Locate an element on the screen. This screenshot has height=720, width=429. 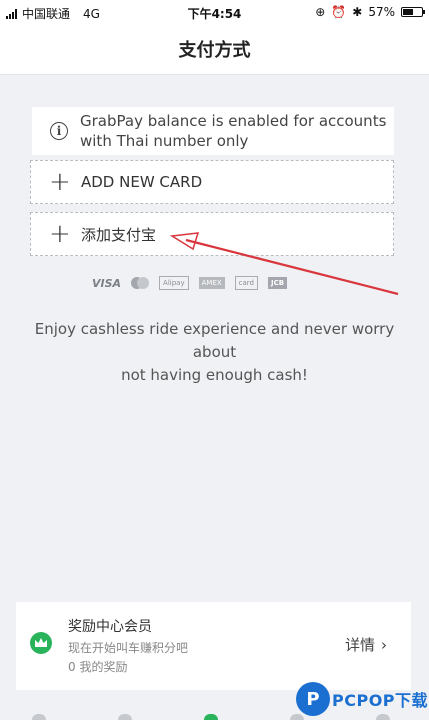
add-alipay-button: + 添加支付宝 is located at coordinates (212, 234).